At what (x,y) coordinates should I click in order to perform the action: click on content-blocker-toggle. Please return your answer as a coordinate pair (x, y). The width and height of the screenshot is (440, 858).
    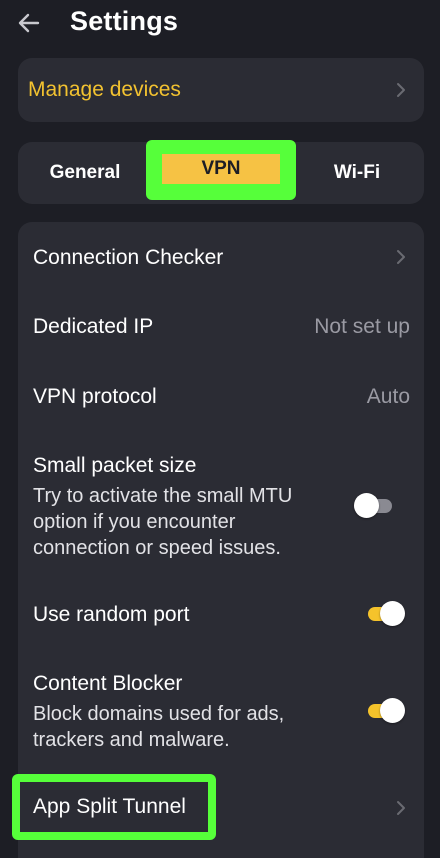
    Looking at the image, I should click on (383, 710).